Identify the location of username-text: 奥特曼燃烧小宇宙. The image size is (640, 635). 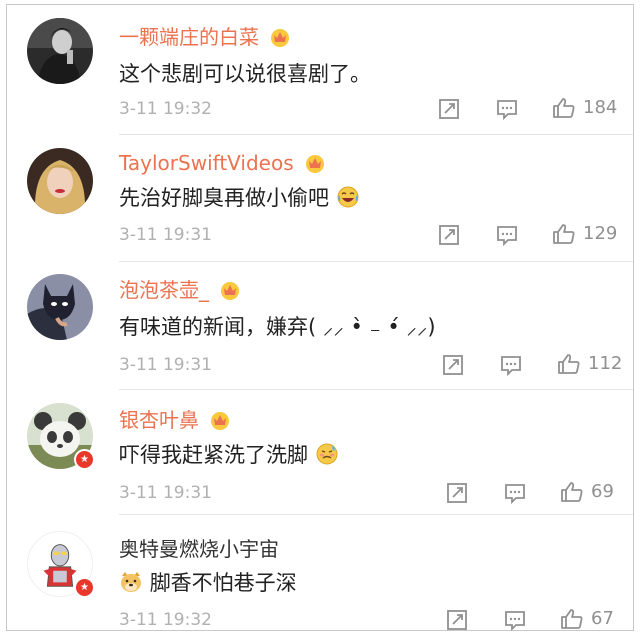
(199, 549).